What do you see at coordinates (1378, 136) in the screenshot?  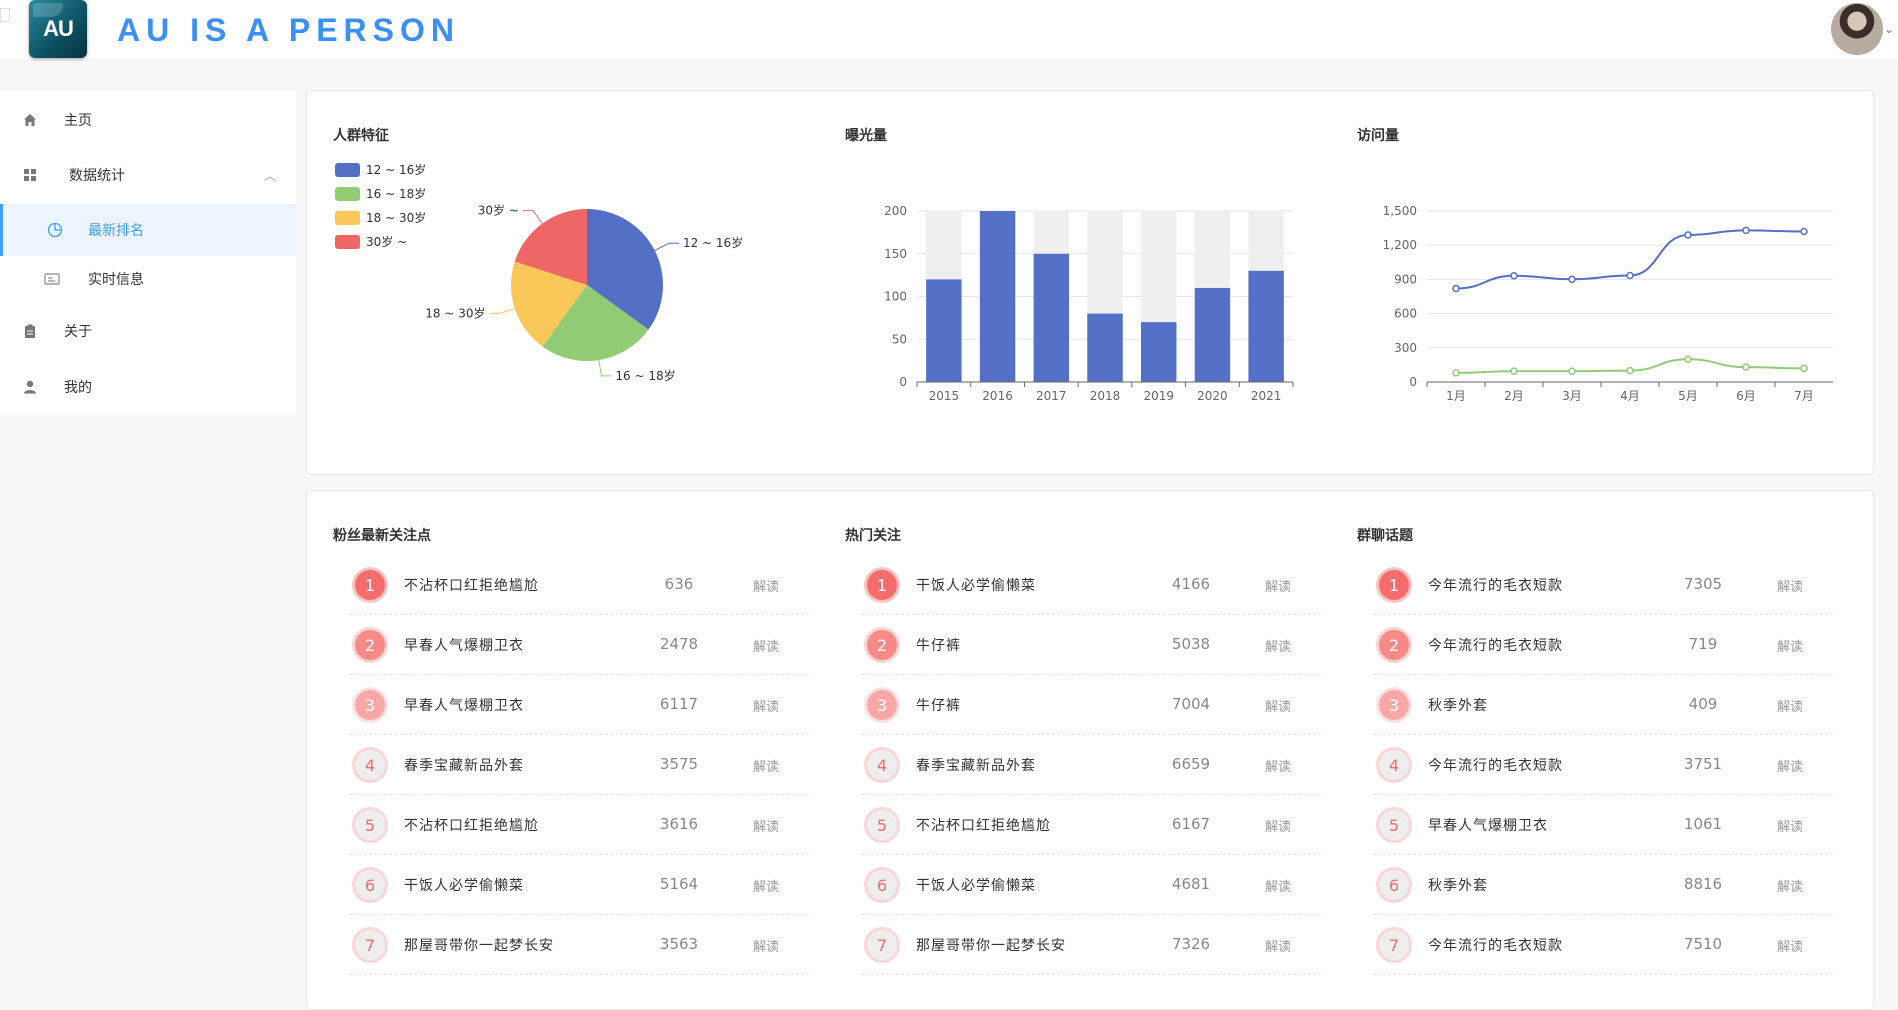 I see `visits-chart-title: 访问量` at bounding box center [1378, 136].